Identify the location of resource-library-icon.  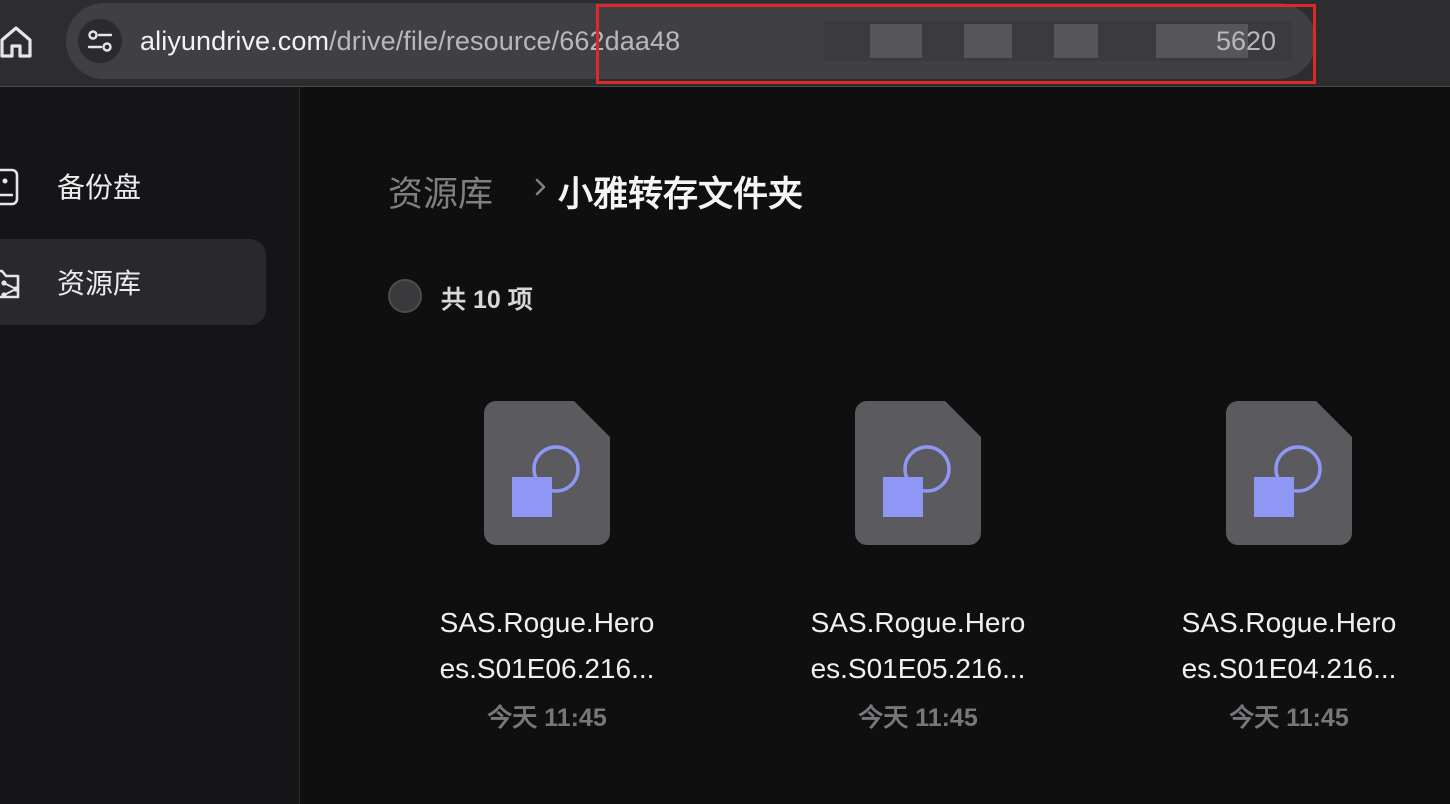
(12, 283).